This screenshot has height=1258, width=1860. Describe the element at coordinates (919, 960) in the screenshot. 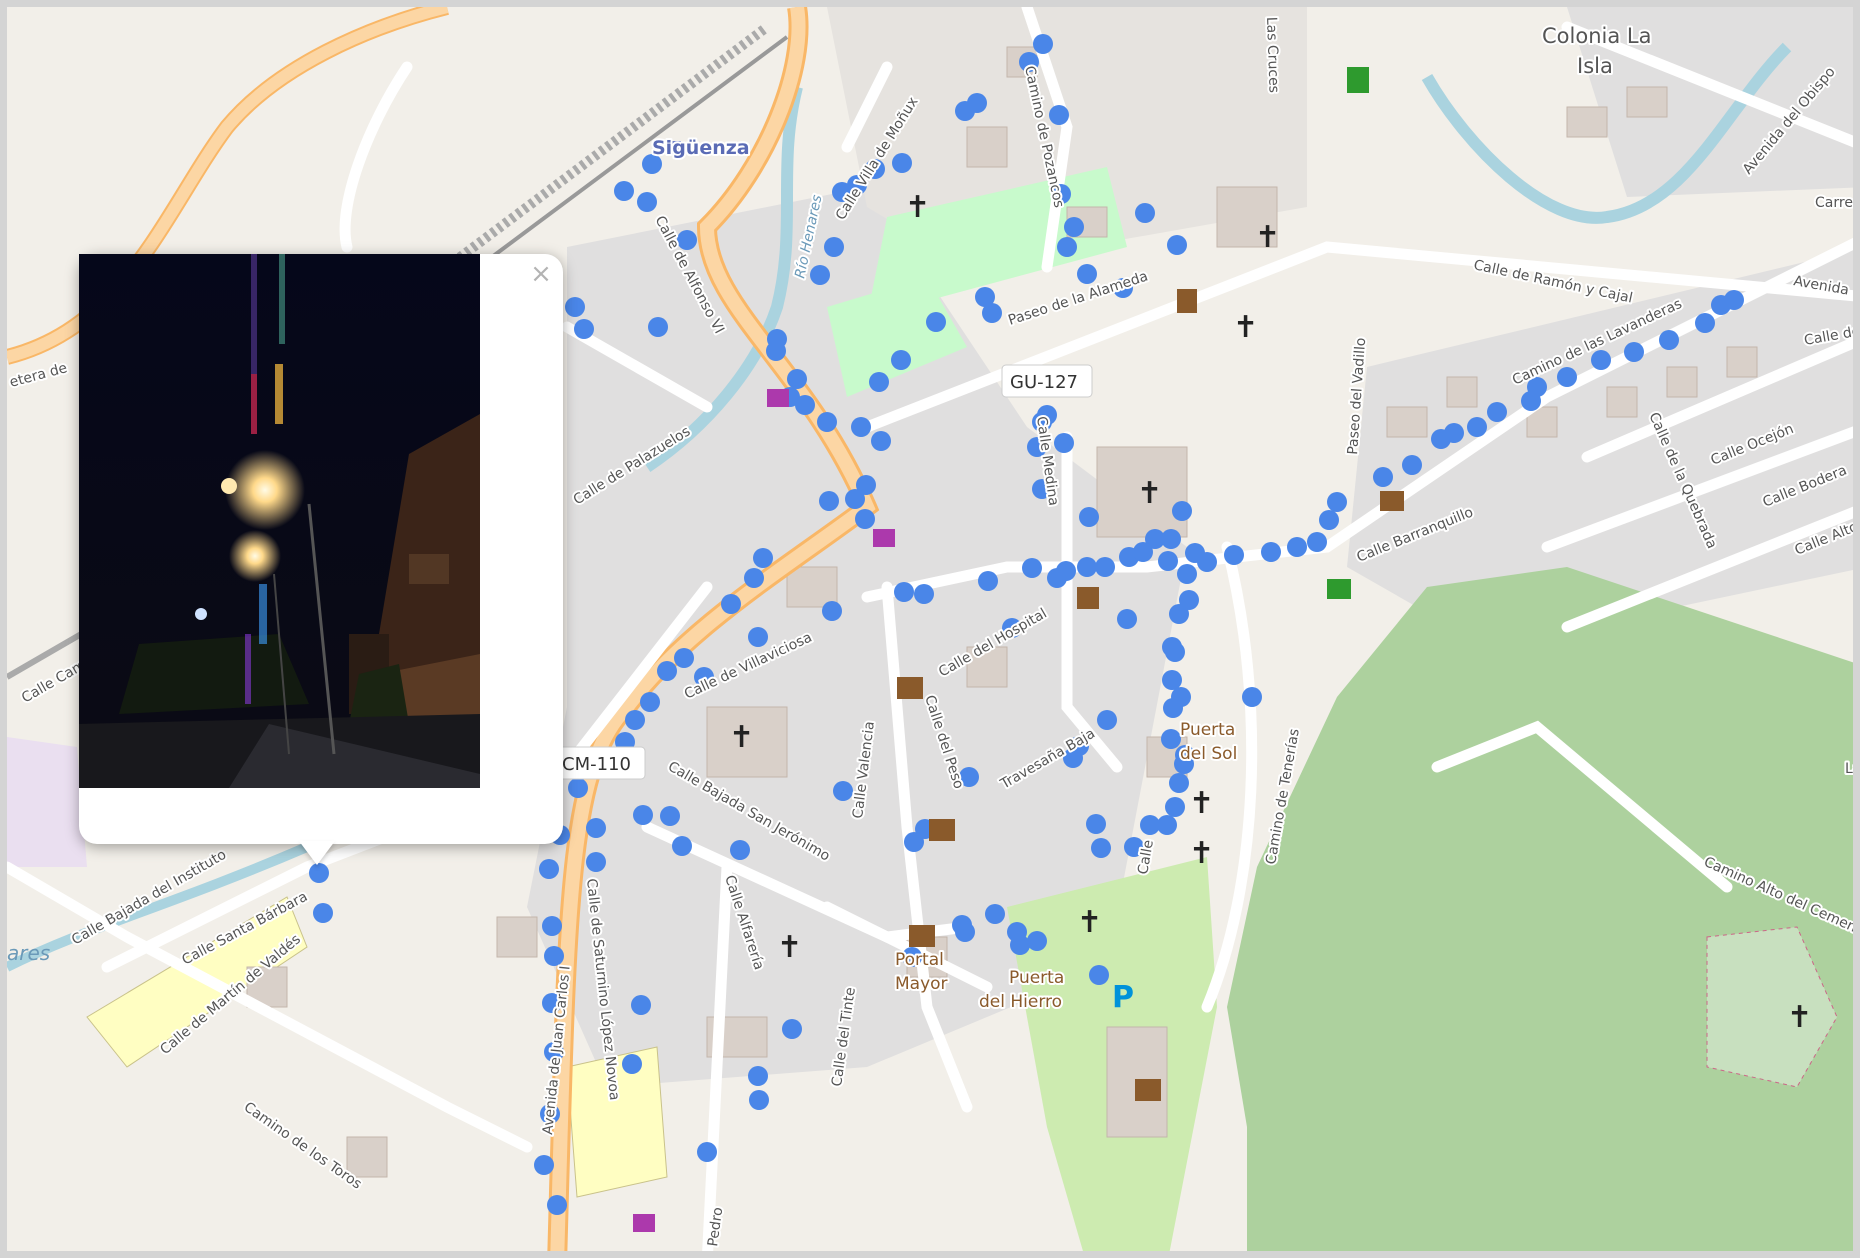

I see `portal-mayor-label-1: Portal` at that location.